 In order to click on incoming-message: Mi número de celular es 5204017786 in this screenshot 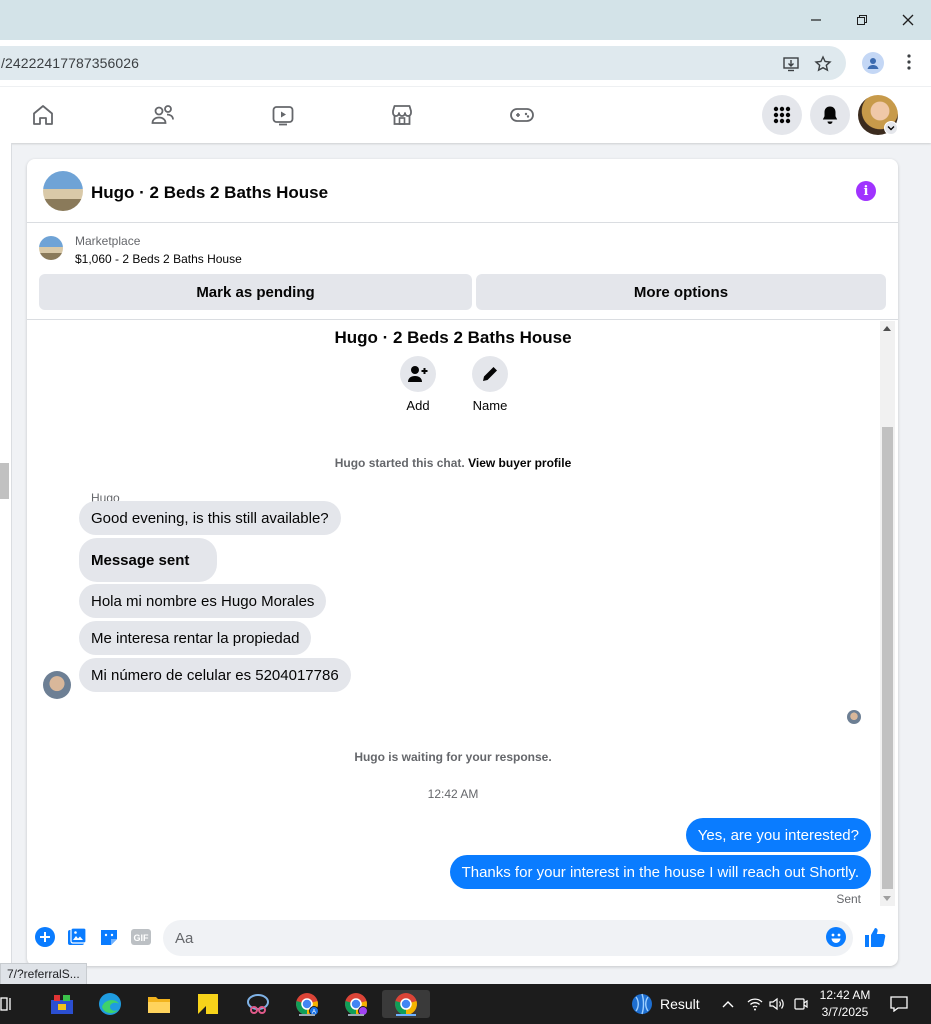, I will do `click(215, 675)`.